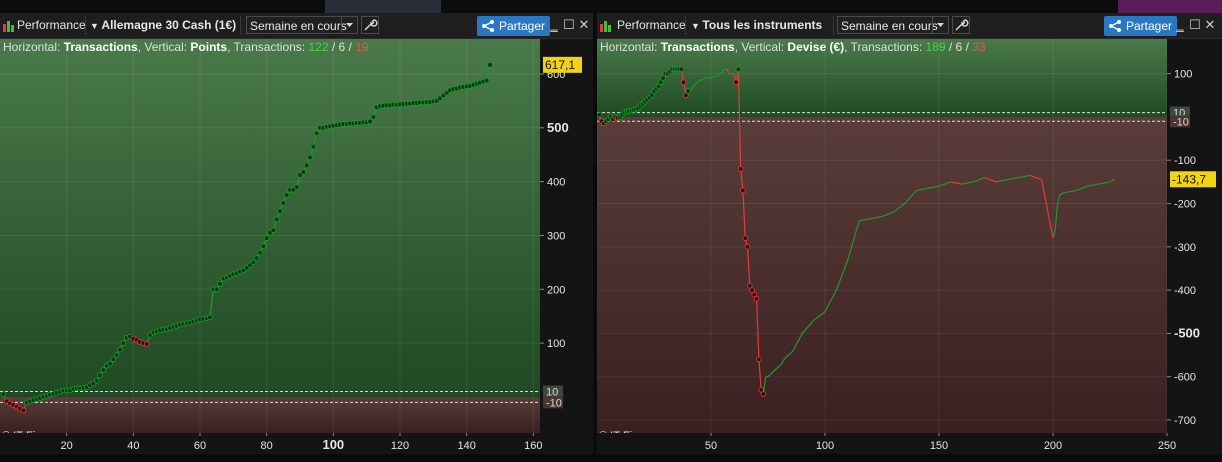 This screenshot has height=462, width=1222. I want to click on x-tick-label: 120, so click(400, 446).